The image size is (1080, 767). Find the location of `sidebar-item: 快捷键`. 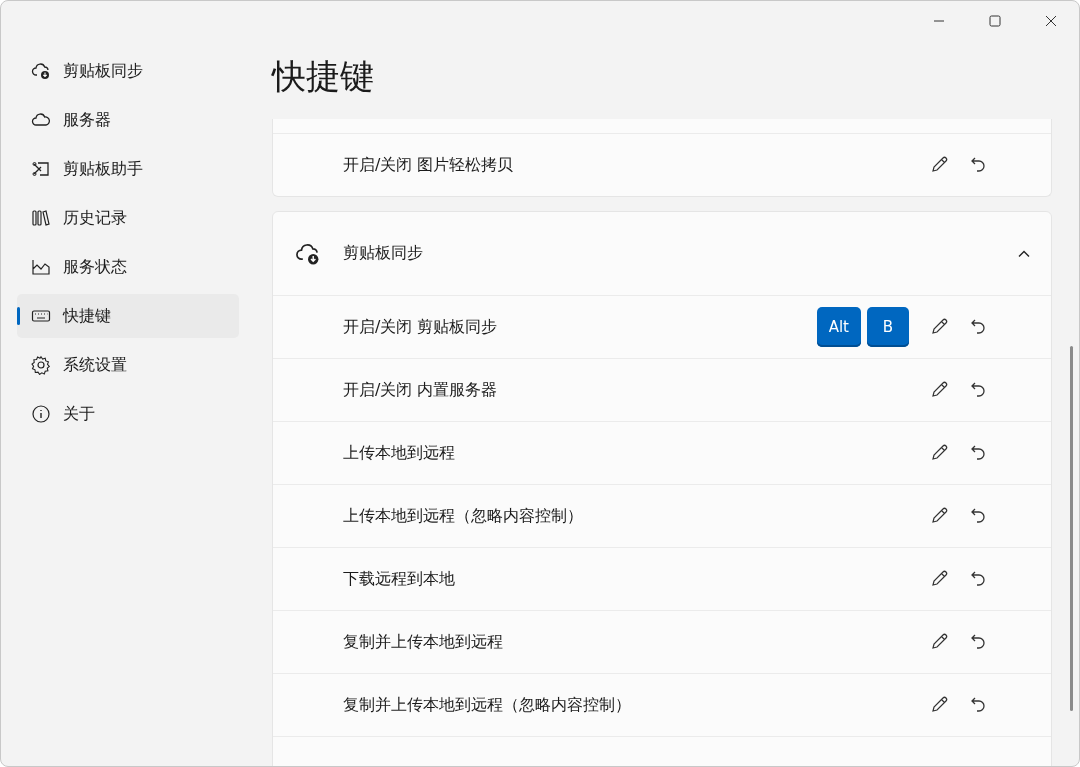

sidebar-item: 快捷键 is located at coordinates (128, 316).